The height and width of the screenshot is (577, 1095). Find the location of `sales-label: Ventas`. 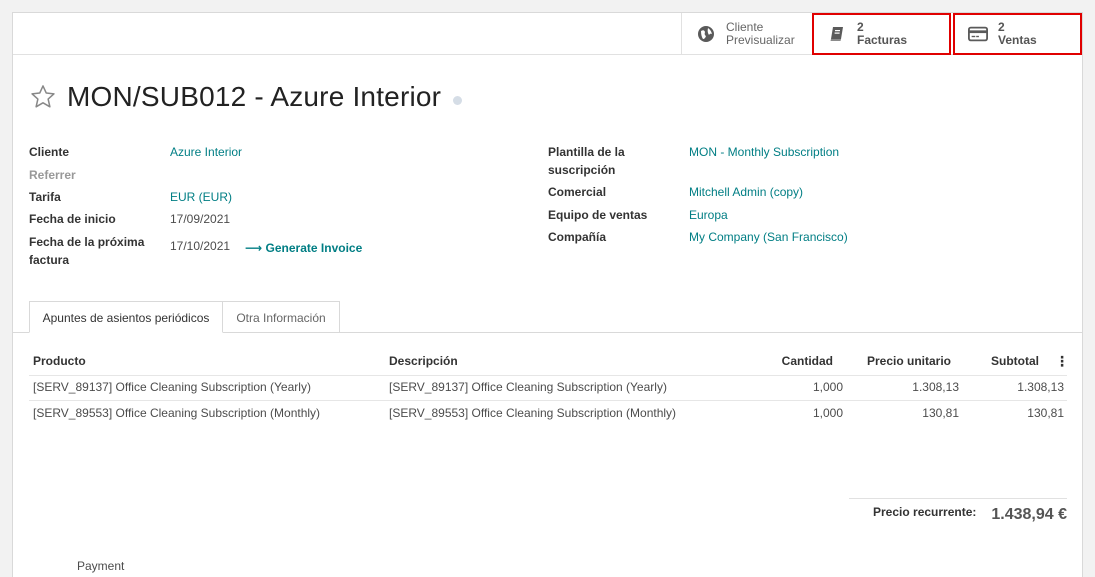

sales-label: Ventas is located at coordinates (1017, 40).